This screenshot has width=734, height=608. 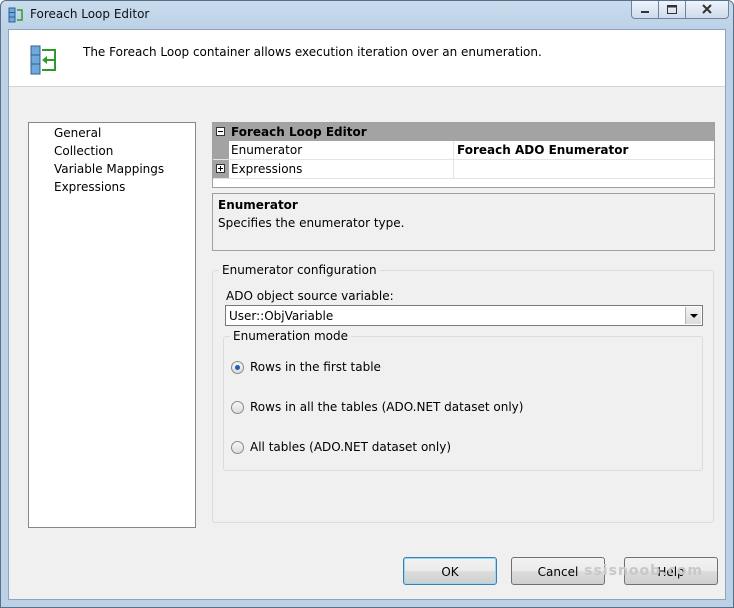 I want to click on watermark: ssisnoob.com, so click(x=643, y=571).